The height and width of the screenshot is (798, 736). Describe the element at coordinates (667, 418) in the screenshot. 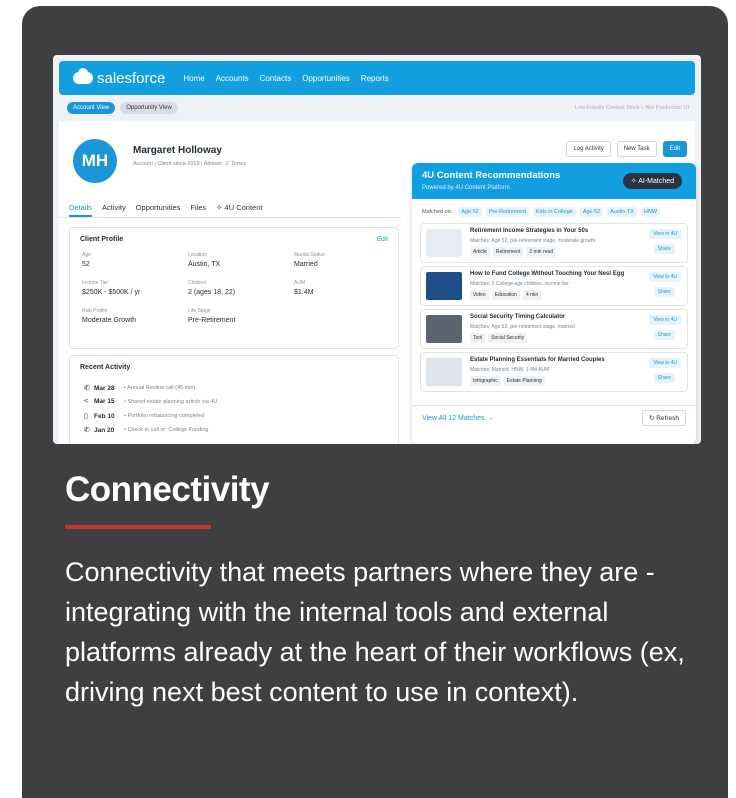

I see `refresh-label: Refresh` at that location.